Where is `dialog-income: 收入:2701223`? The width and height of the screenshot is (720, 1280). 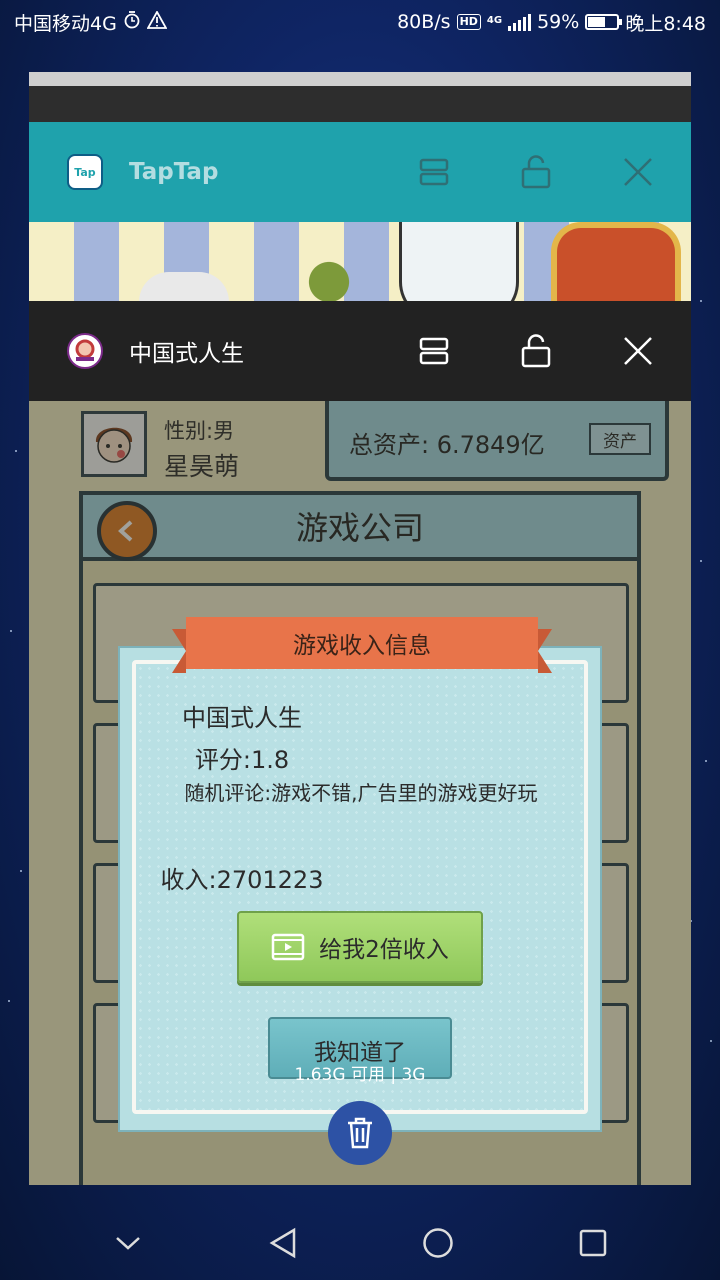 dialog-income: 收入:2701223 is located at coordinates (242, 880).